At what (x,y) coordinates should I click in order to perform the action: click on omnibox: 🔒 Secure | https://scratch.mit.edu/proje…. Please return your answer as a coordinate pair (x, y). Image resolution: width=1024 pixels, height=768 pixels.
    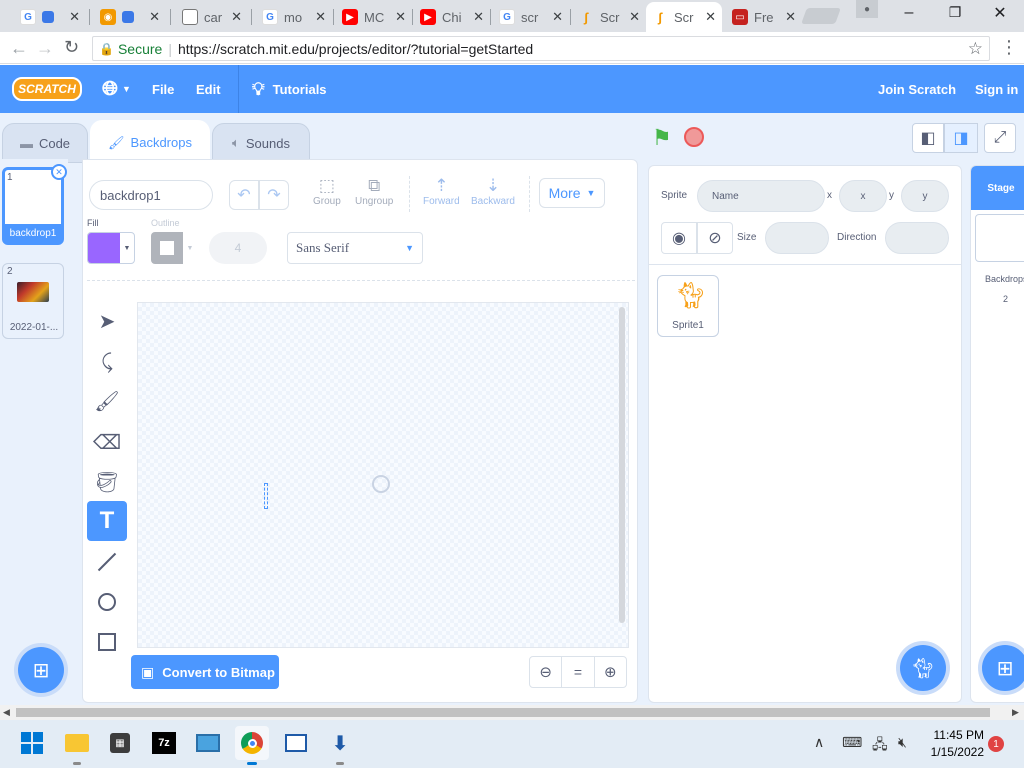
    Looking at the image, I should click on (541, 48).